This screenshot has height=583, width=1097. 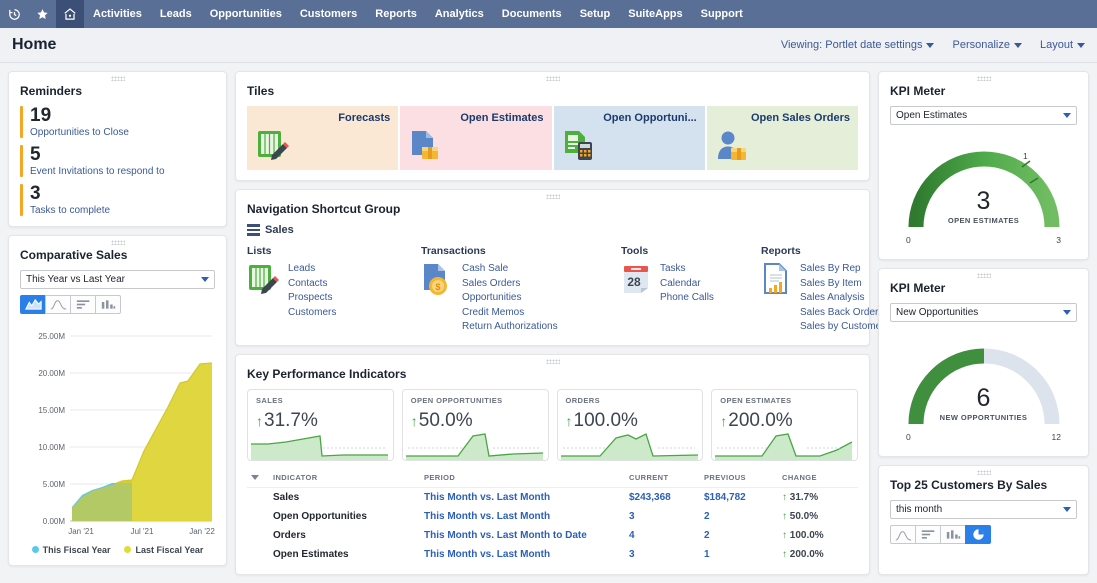 I want to click on shortcut-link-tasks: Tasks, so click(x=687, y=269).